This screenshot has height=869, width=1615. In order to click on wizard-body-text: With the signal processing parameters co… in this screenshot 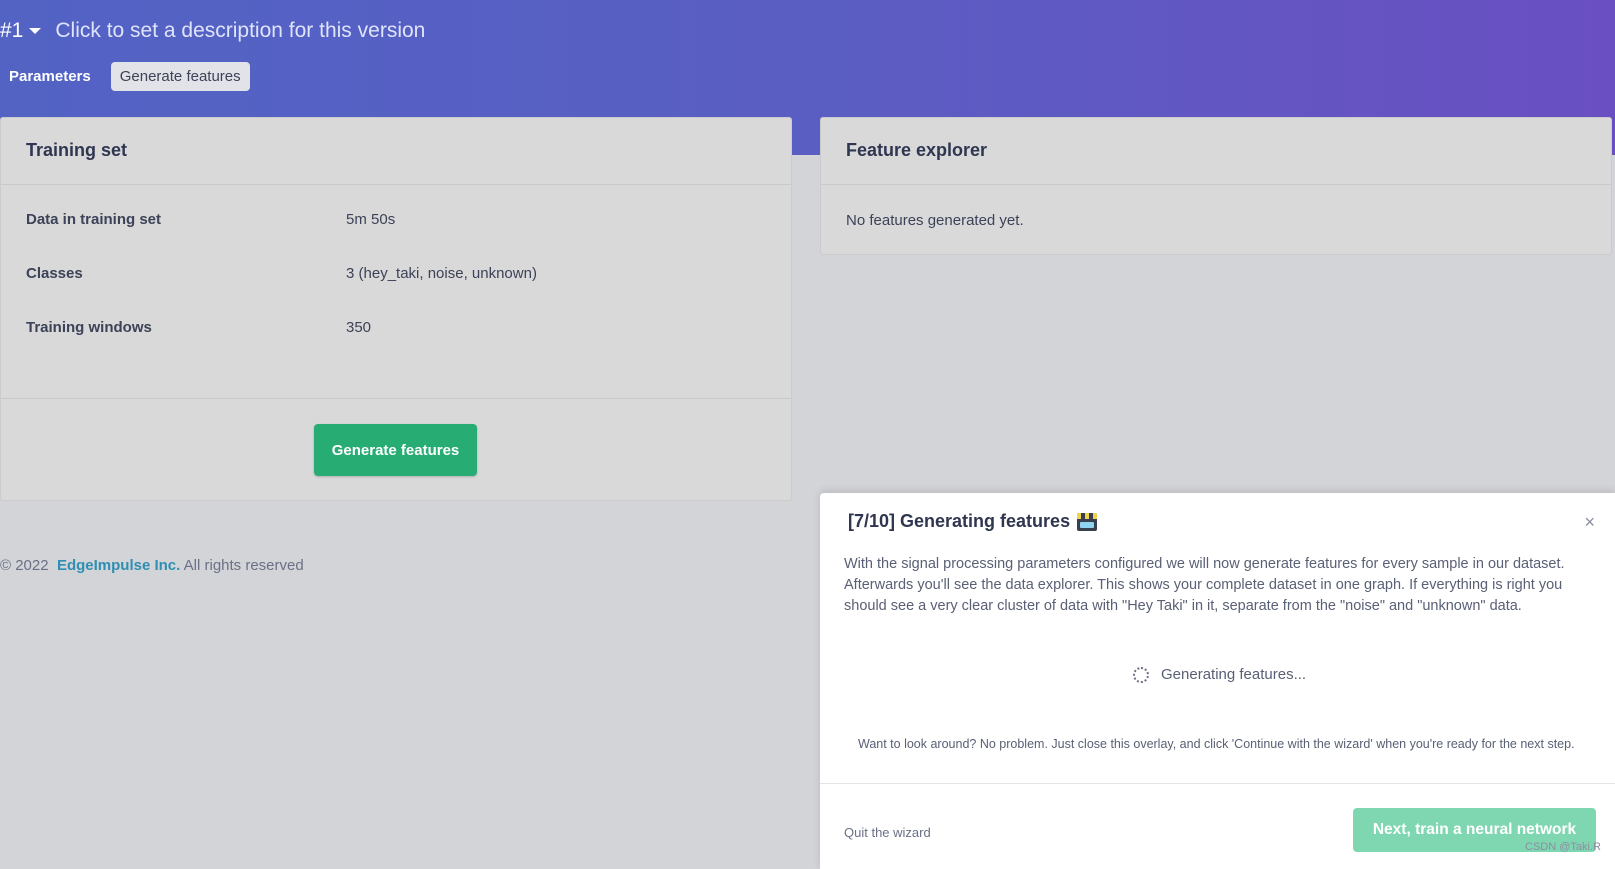, I will do `click(1204, 585)`.